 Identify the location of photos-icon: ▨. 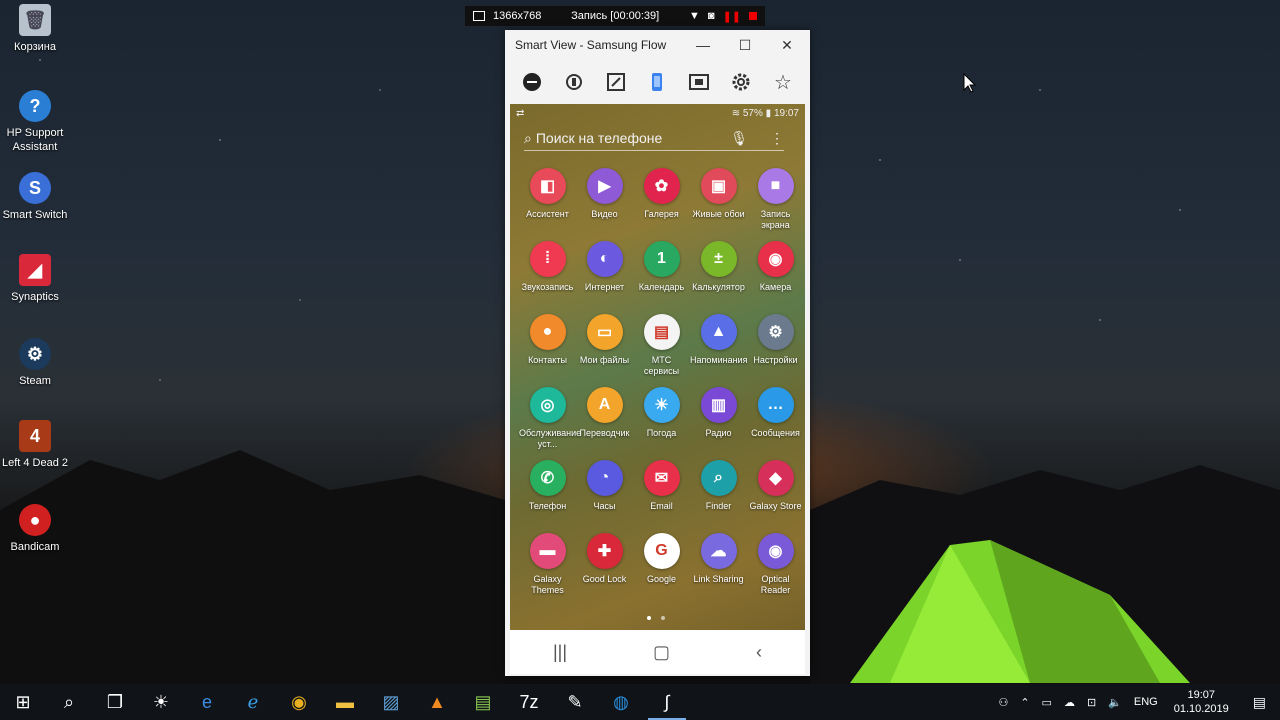
(391, 702).